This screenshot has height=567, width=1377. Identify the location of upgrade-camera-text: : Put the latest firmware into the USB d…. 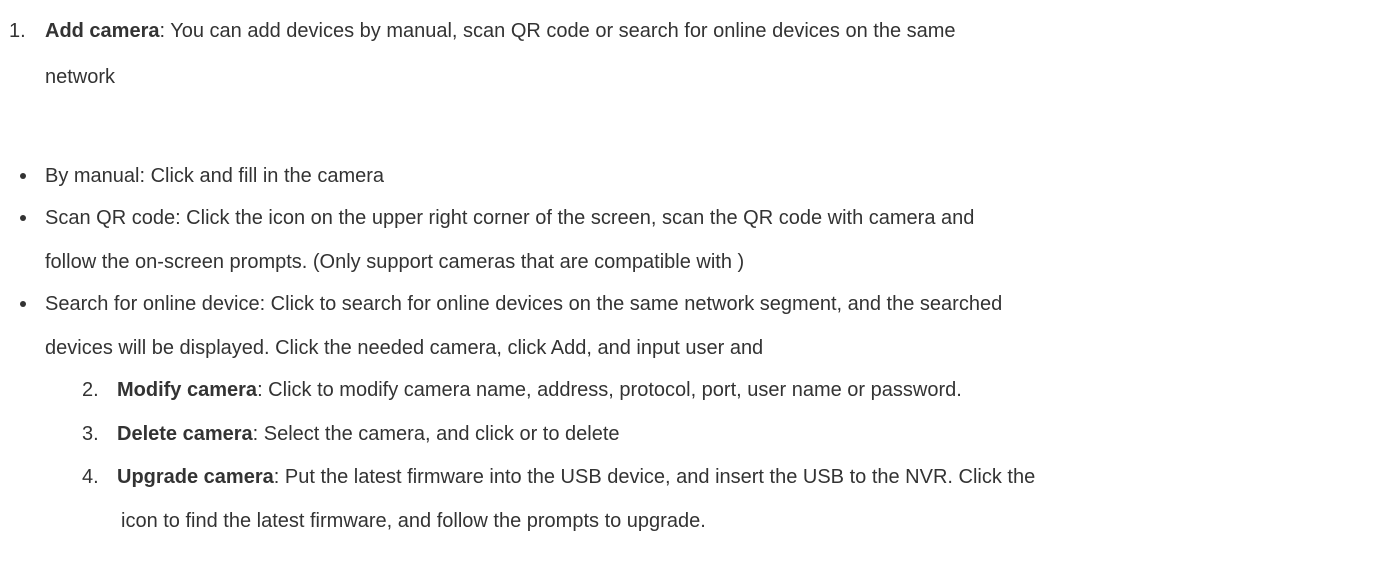
(654, 477).